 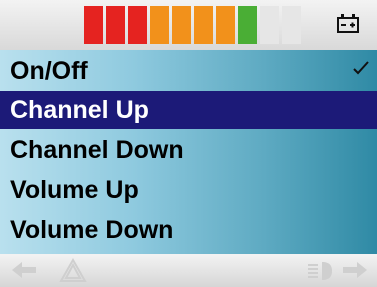 What do you see at coordinates (188, 270) in the screenshot?
I see `bottom-bar` at bounding box center [188, 270].